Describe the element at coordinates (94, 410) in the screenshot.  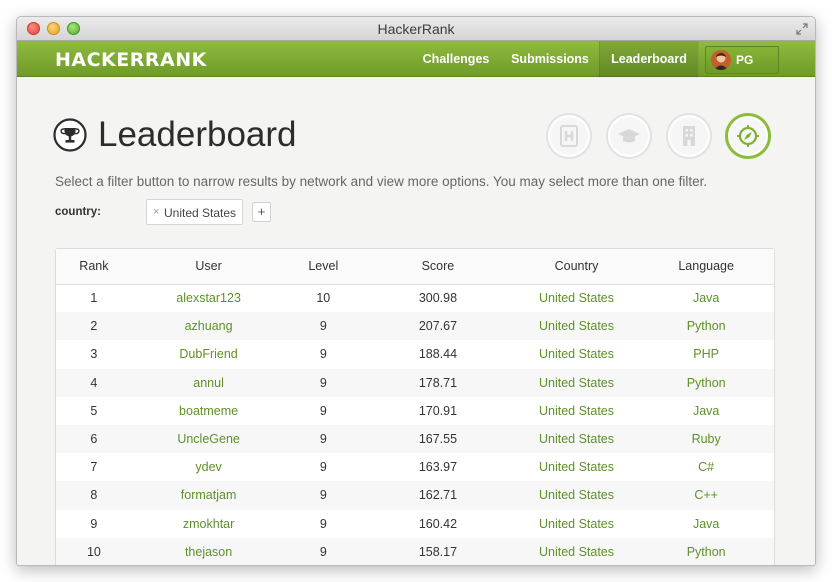
I see `rank-cell: 5` at that location.